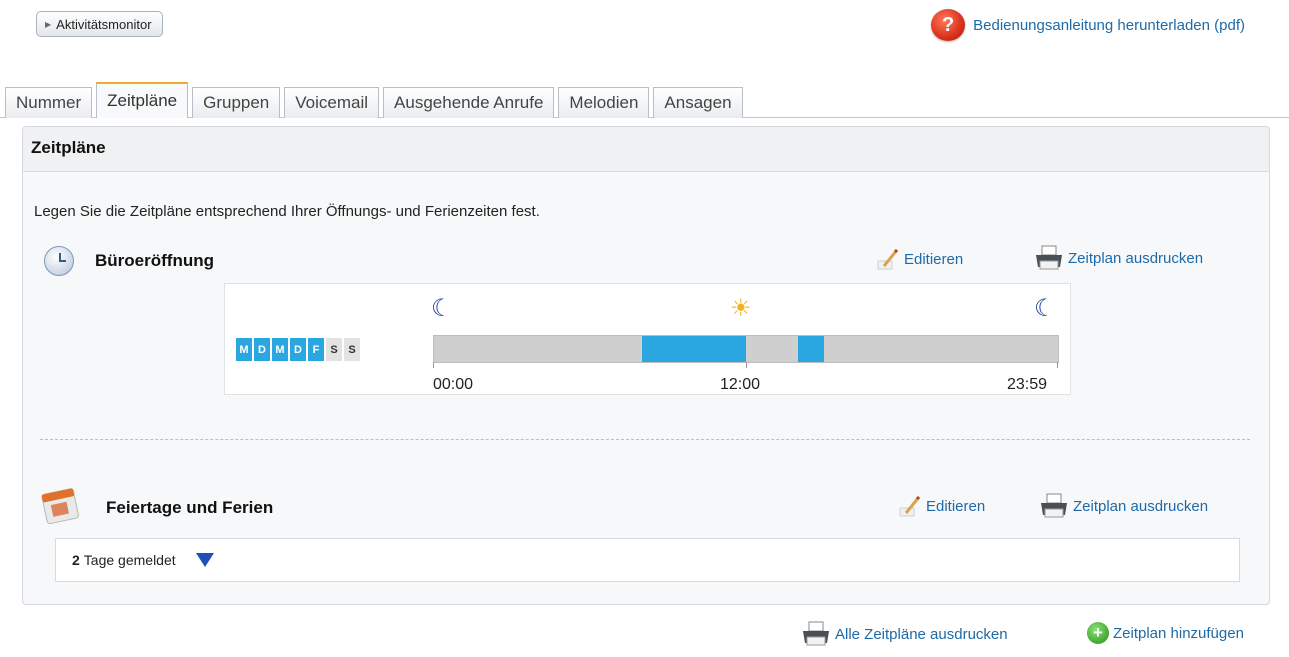 The width and height of the screenshot is (1289, 657). I want to click on weekday-selector: MDMDFSS, so click(299, 349).